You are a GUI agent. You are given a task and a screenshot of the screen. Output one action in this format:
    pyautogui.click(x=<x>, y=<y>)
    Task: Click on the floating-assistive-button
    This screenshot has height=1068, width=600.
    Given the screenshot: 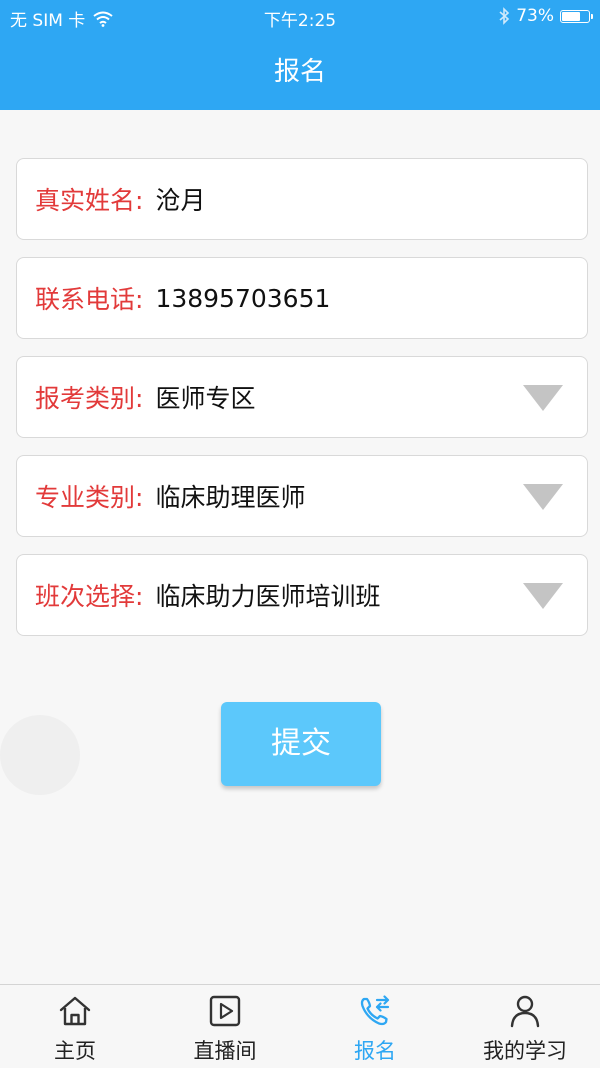 What is the action you would take?
    pyautogui.click(x=40, y=755)
    